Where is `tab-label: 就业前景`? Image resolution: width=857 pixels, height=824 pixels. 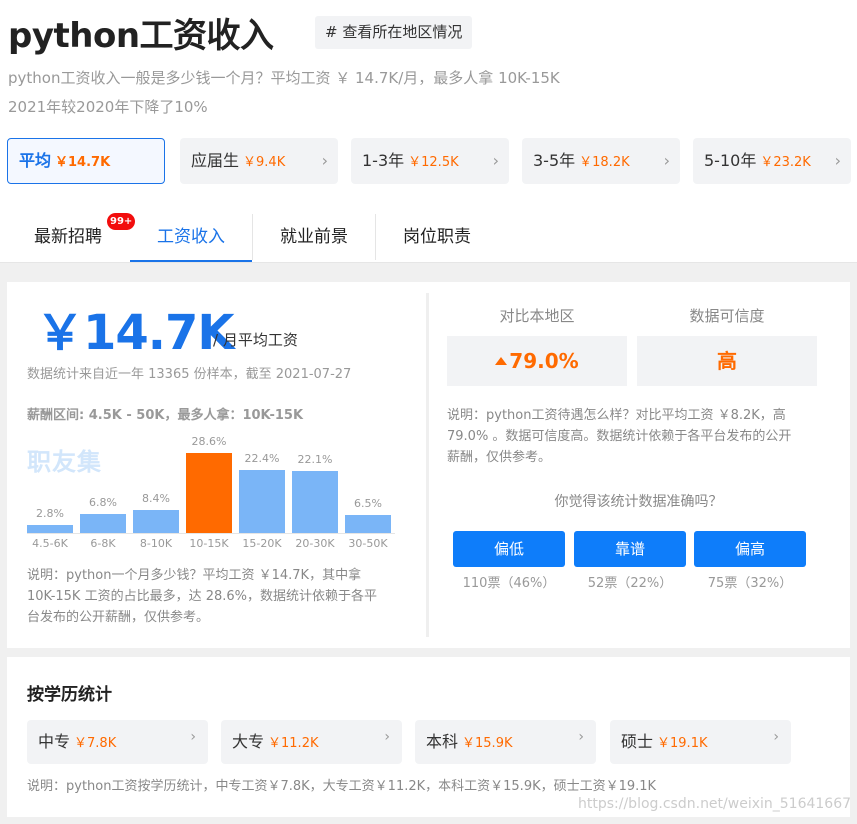 tab-label: 就业前景 is located at coordinates (314, 237).